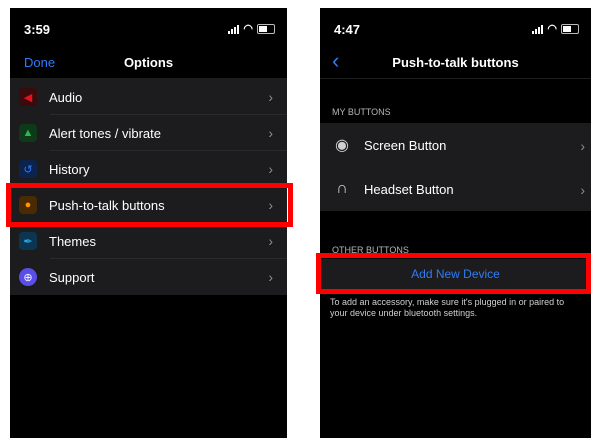  I want to click on bell-icon: ▲, so click(28, 133).